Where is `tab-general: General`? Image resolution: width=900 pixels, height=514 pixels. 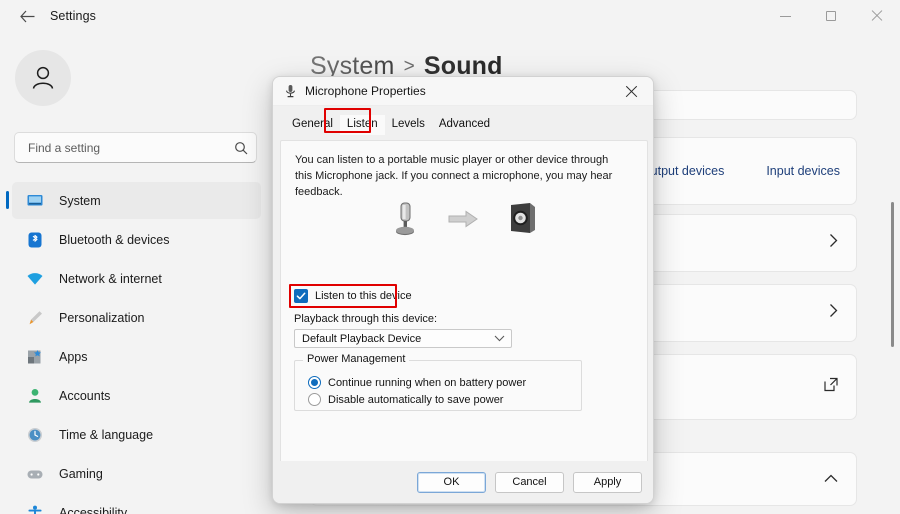
tab-general: General is located at coordinates (312, 125).